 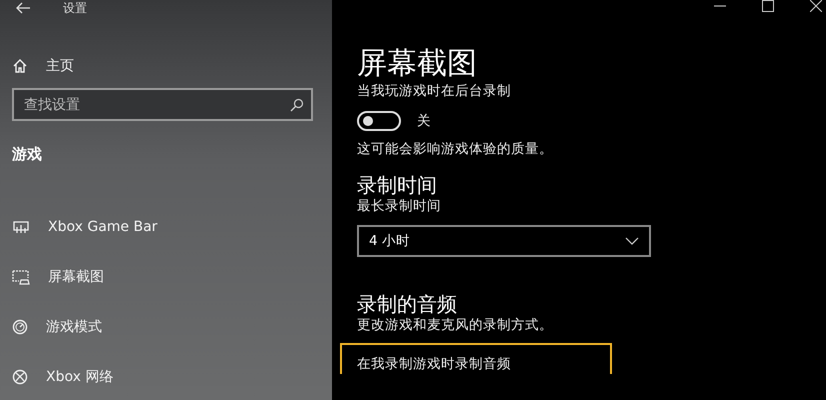 What do you see at coordinates (172, 227) in the screenshot?
I see `sidebar-item: Xbox Game Bar` at bounding box center [172, 227].